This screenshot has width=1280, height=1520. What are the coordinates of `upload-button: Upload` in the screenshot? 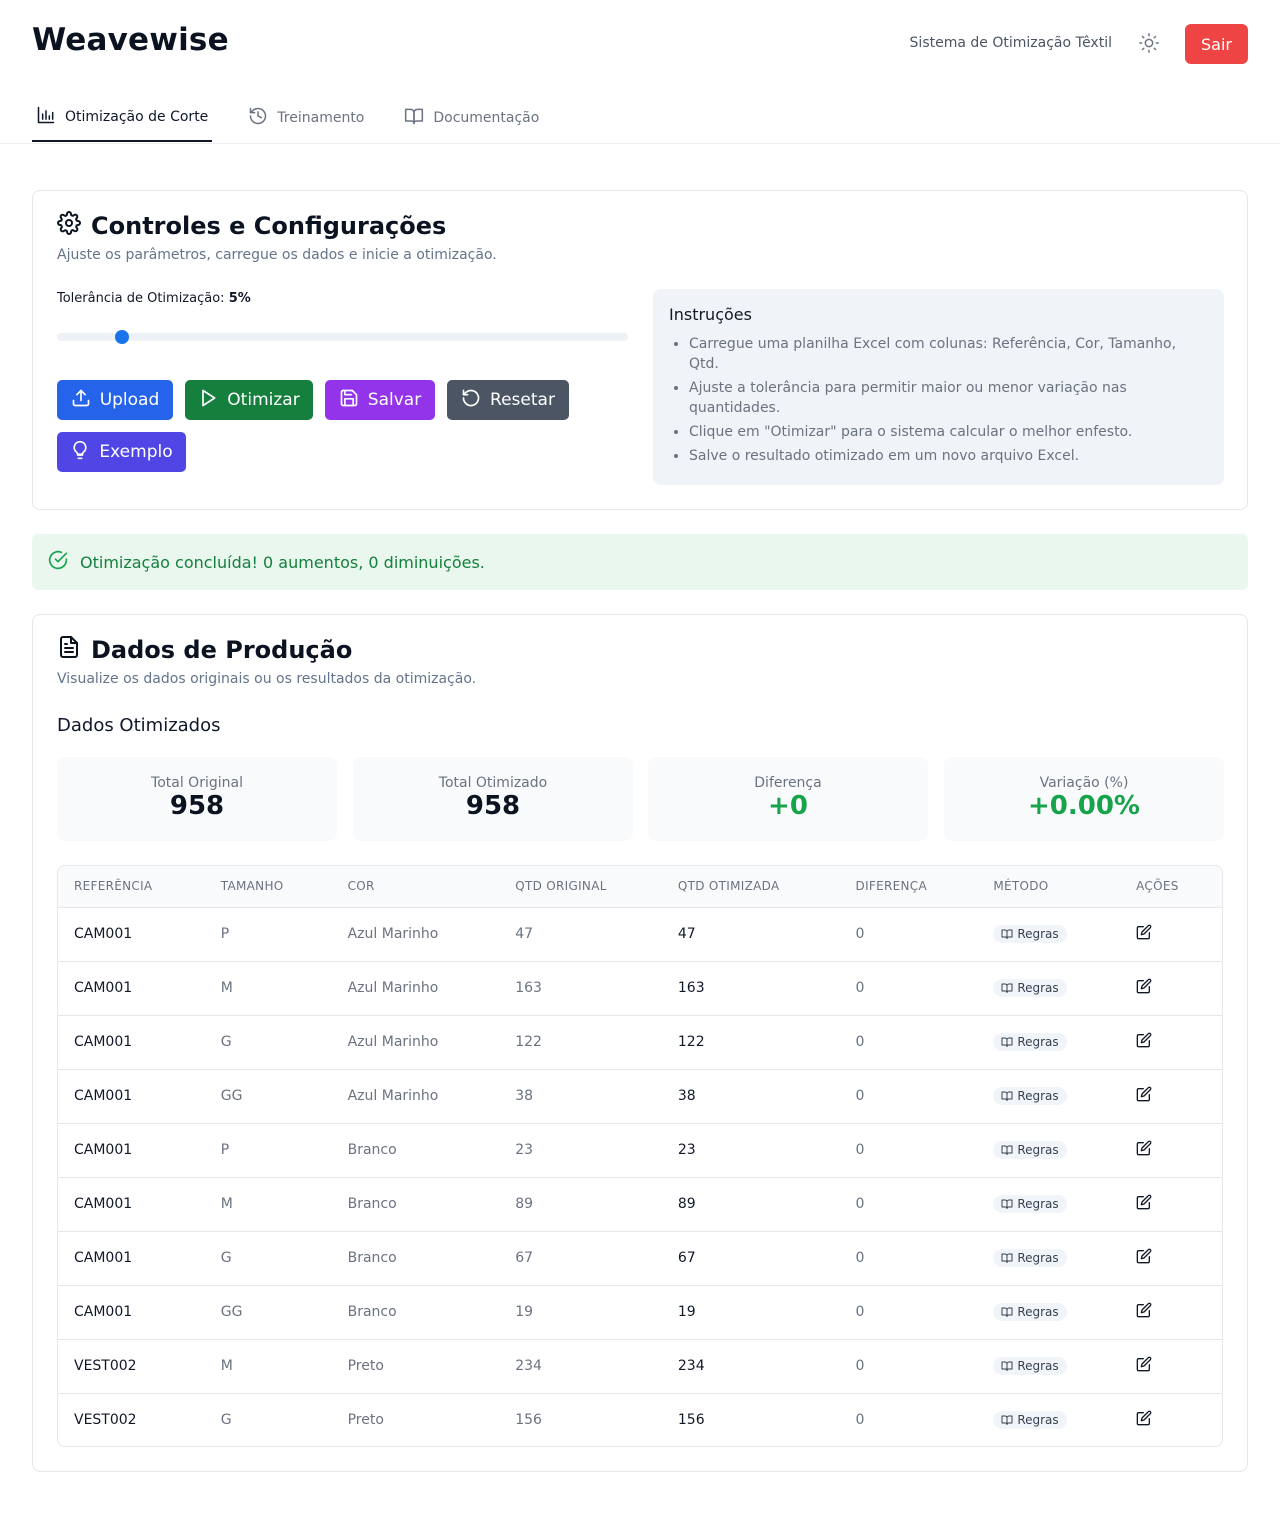 It's located at (115, 400).